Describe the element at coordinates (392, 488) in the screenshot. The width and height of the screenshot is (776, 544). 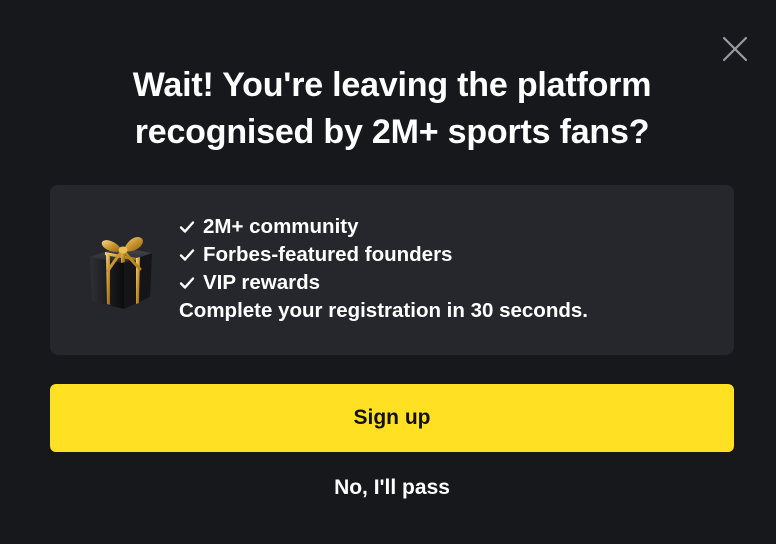
I see `pass-button: No, I'll pass` at that location.